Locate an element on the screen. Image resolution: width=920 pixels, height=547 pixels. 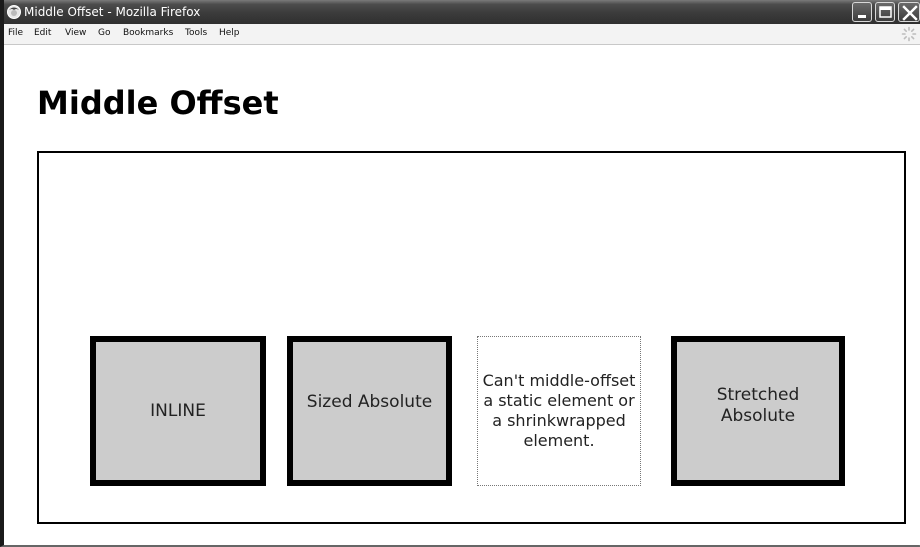
menu-bar: File Edit View Go Bookmarks Tools Help is located at coordinates (462, 34).